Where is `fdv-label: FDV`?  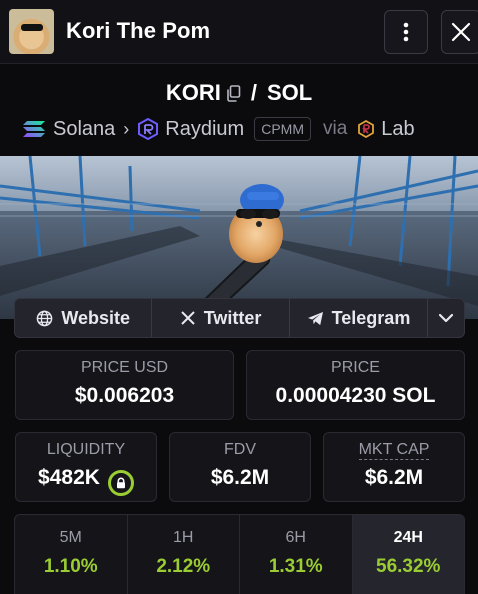
fdv-label: FDV is located at coordinates (240, 449).